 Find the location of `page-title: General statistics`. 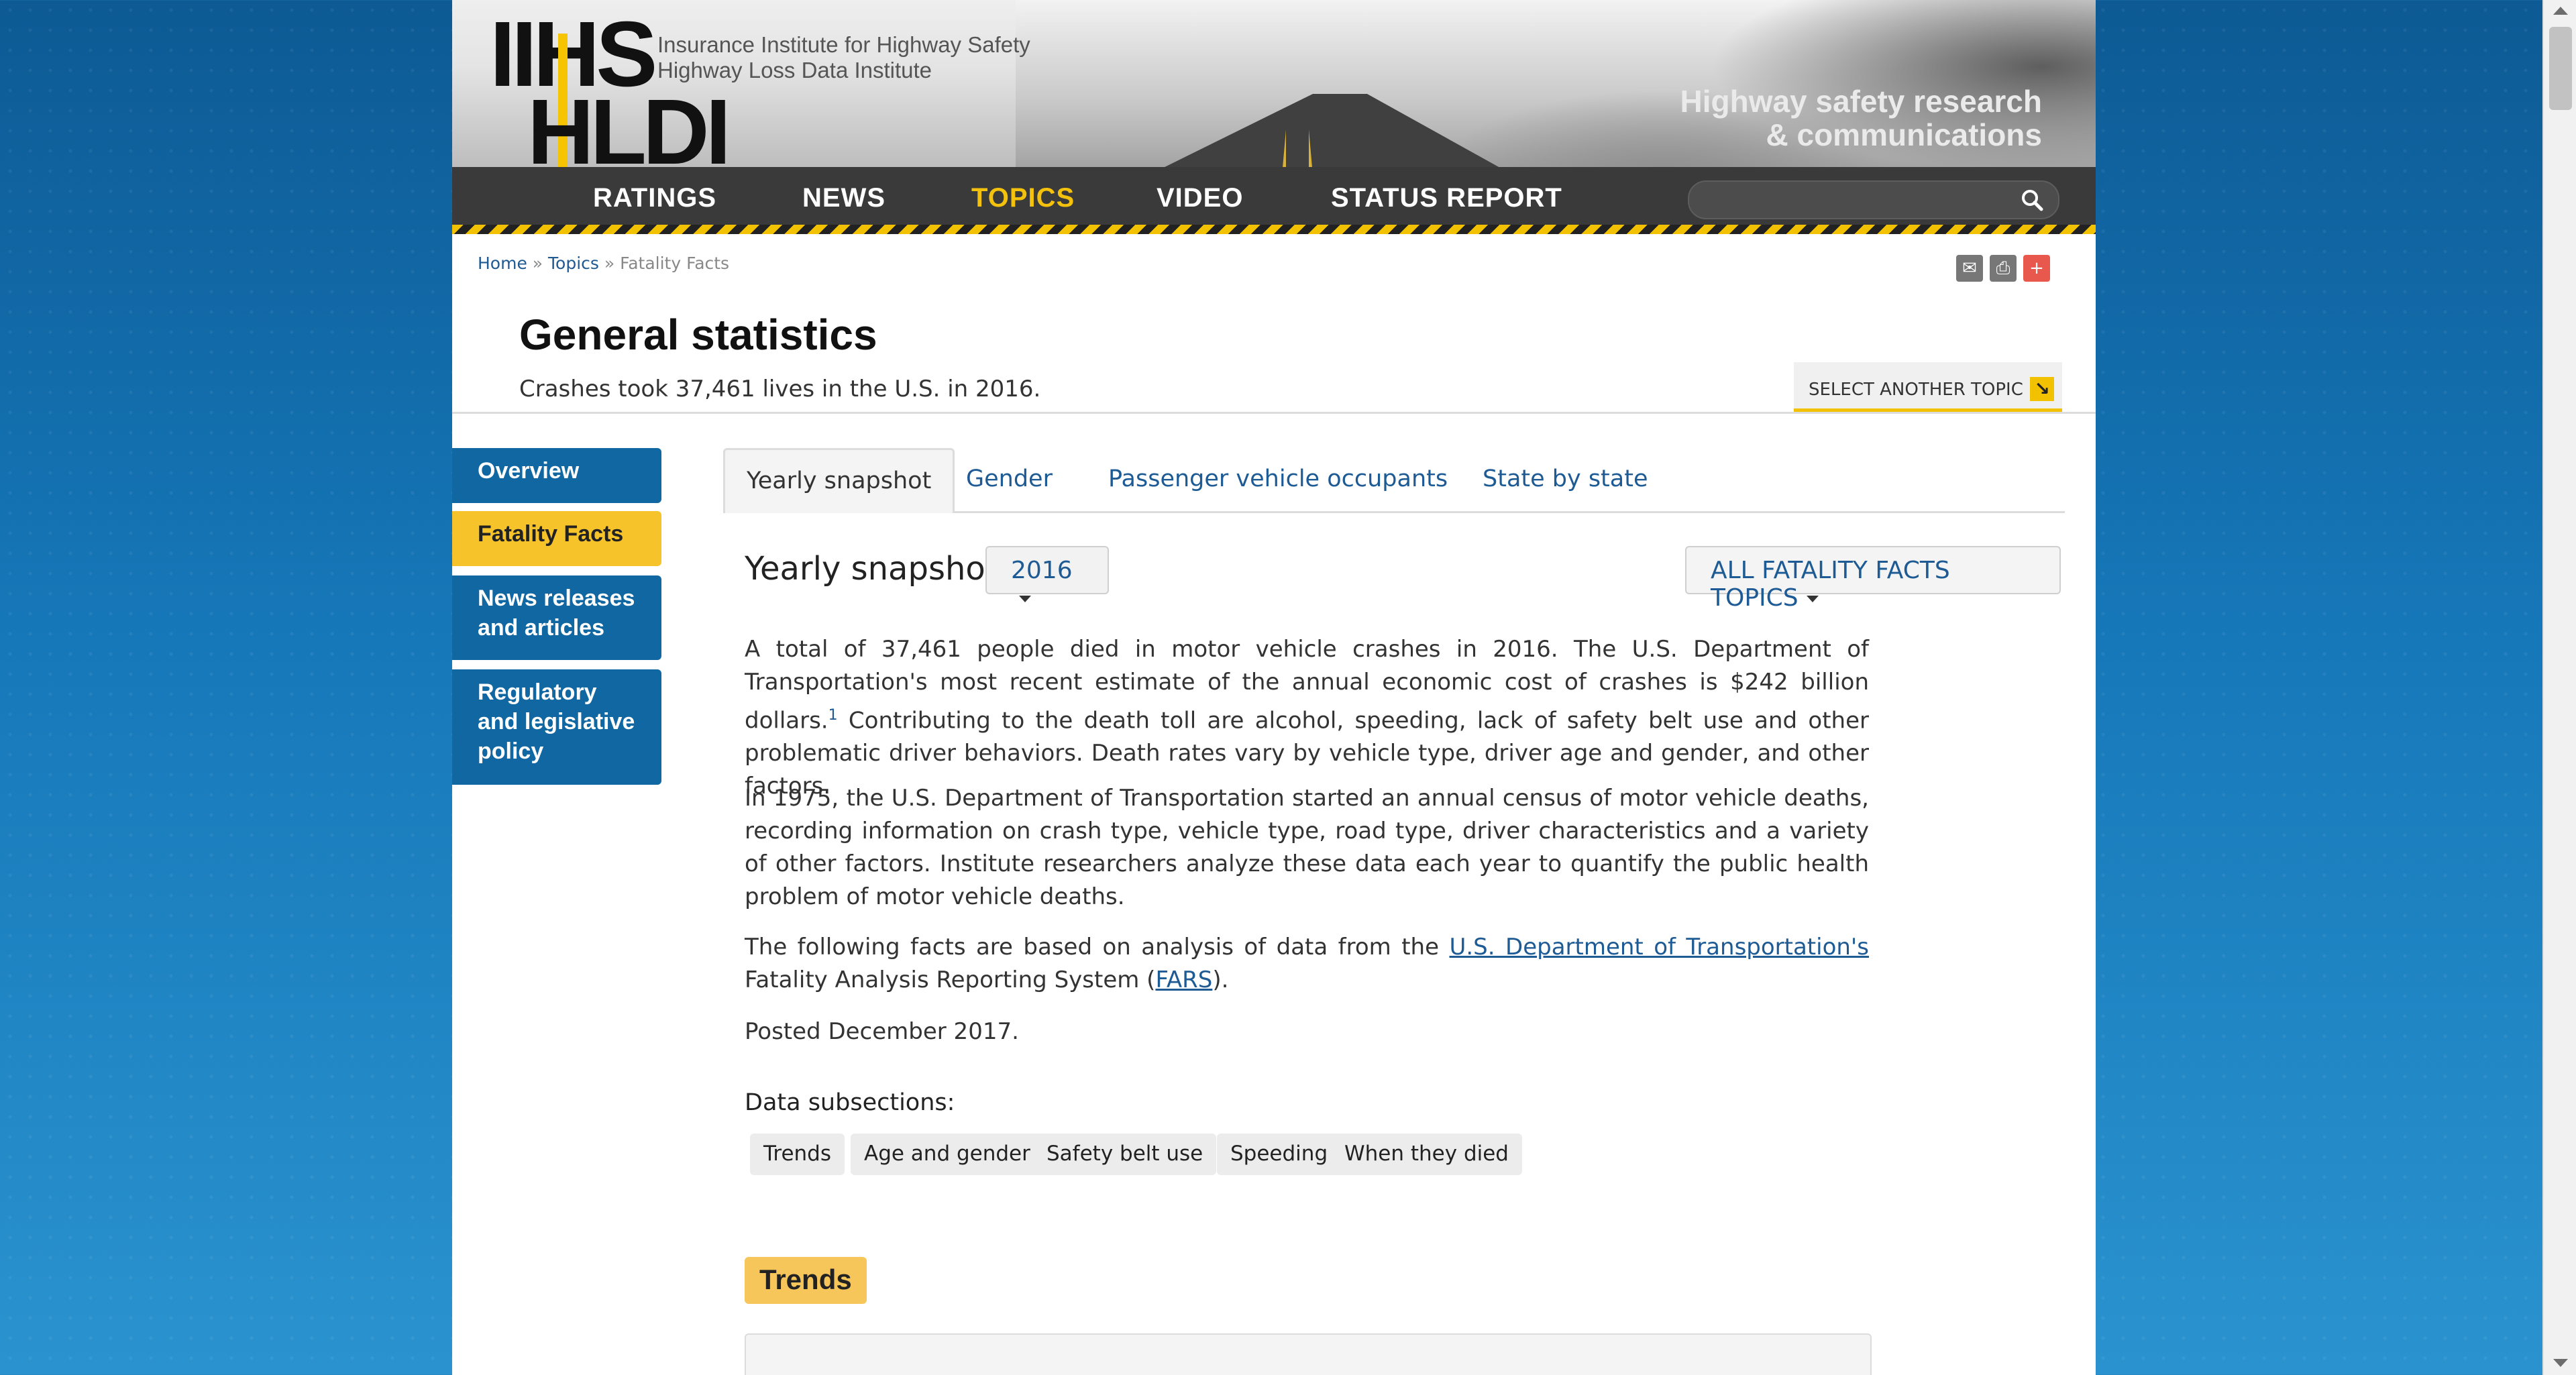

page-title: General statistics is located at coordinates (698, 335).